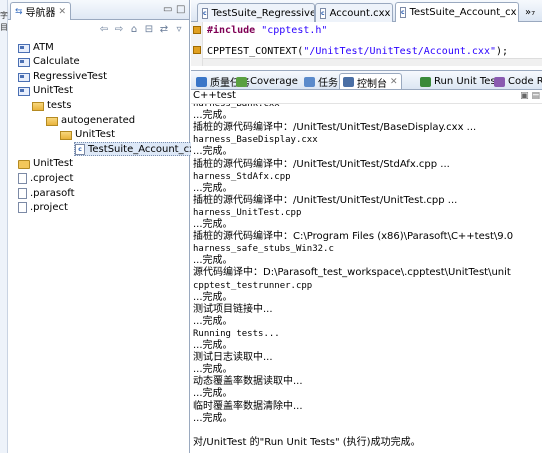  Describe the element at coordinates (4, 226) in the screenshot. I see `left-side-strip: 字 目` at that location.